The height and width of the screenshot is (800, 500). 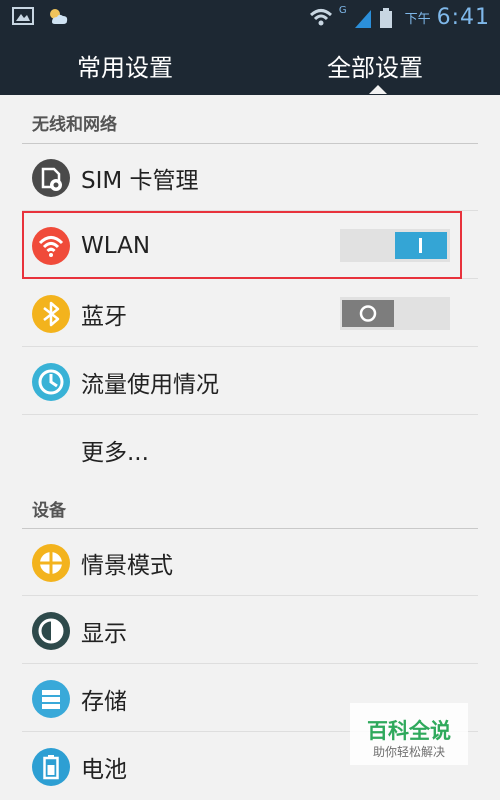 What do you see at coordinates (408, 752) in the screenshot?
I see `watermark-subtitle: 助你轻松解决` at bounding box center [408, 752].